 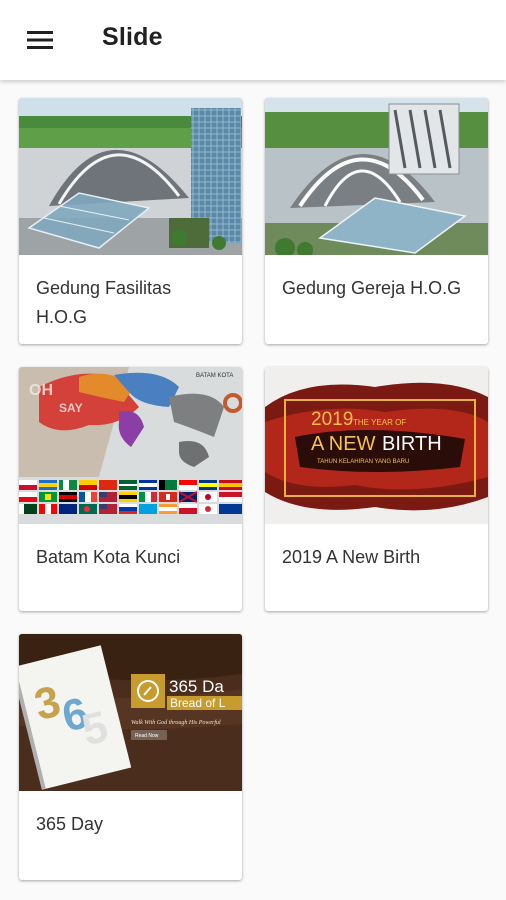 What do you see at coordinates (70, 824) in the screenshot?
I see `card-title: 365 Day` at bounding box center [70, 824].